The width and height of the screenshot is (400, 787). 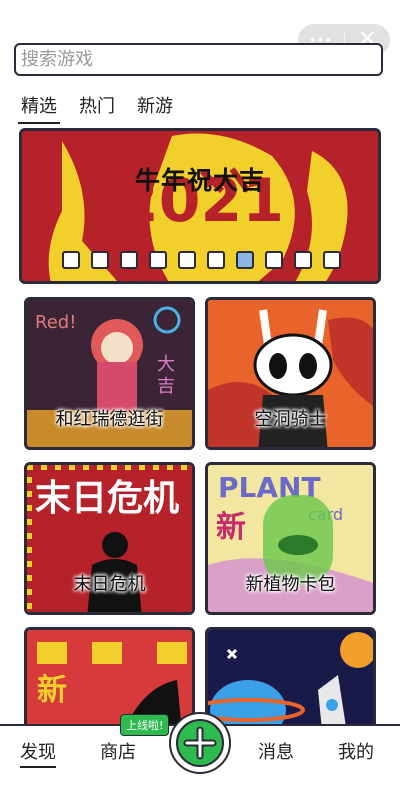 I want to click on tab-hot: 热门, so click(x=97, y=108).